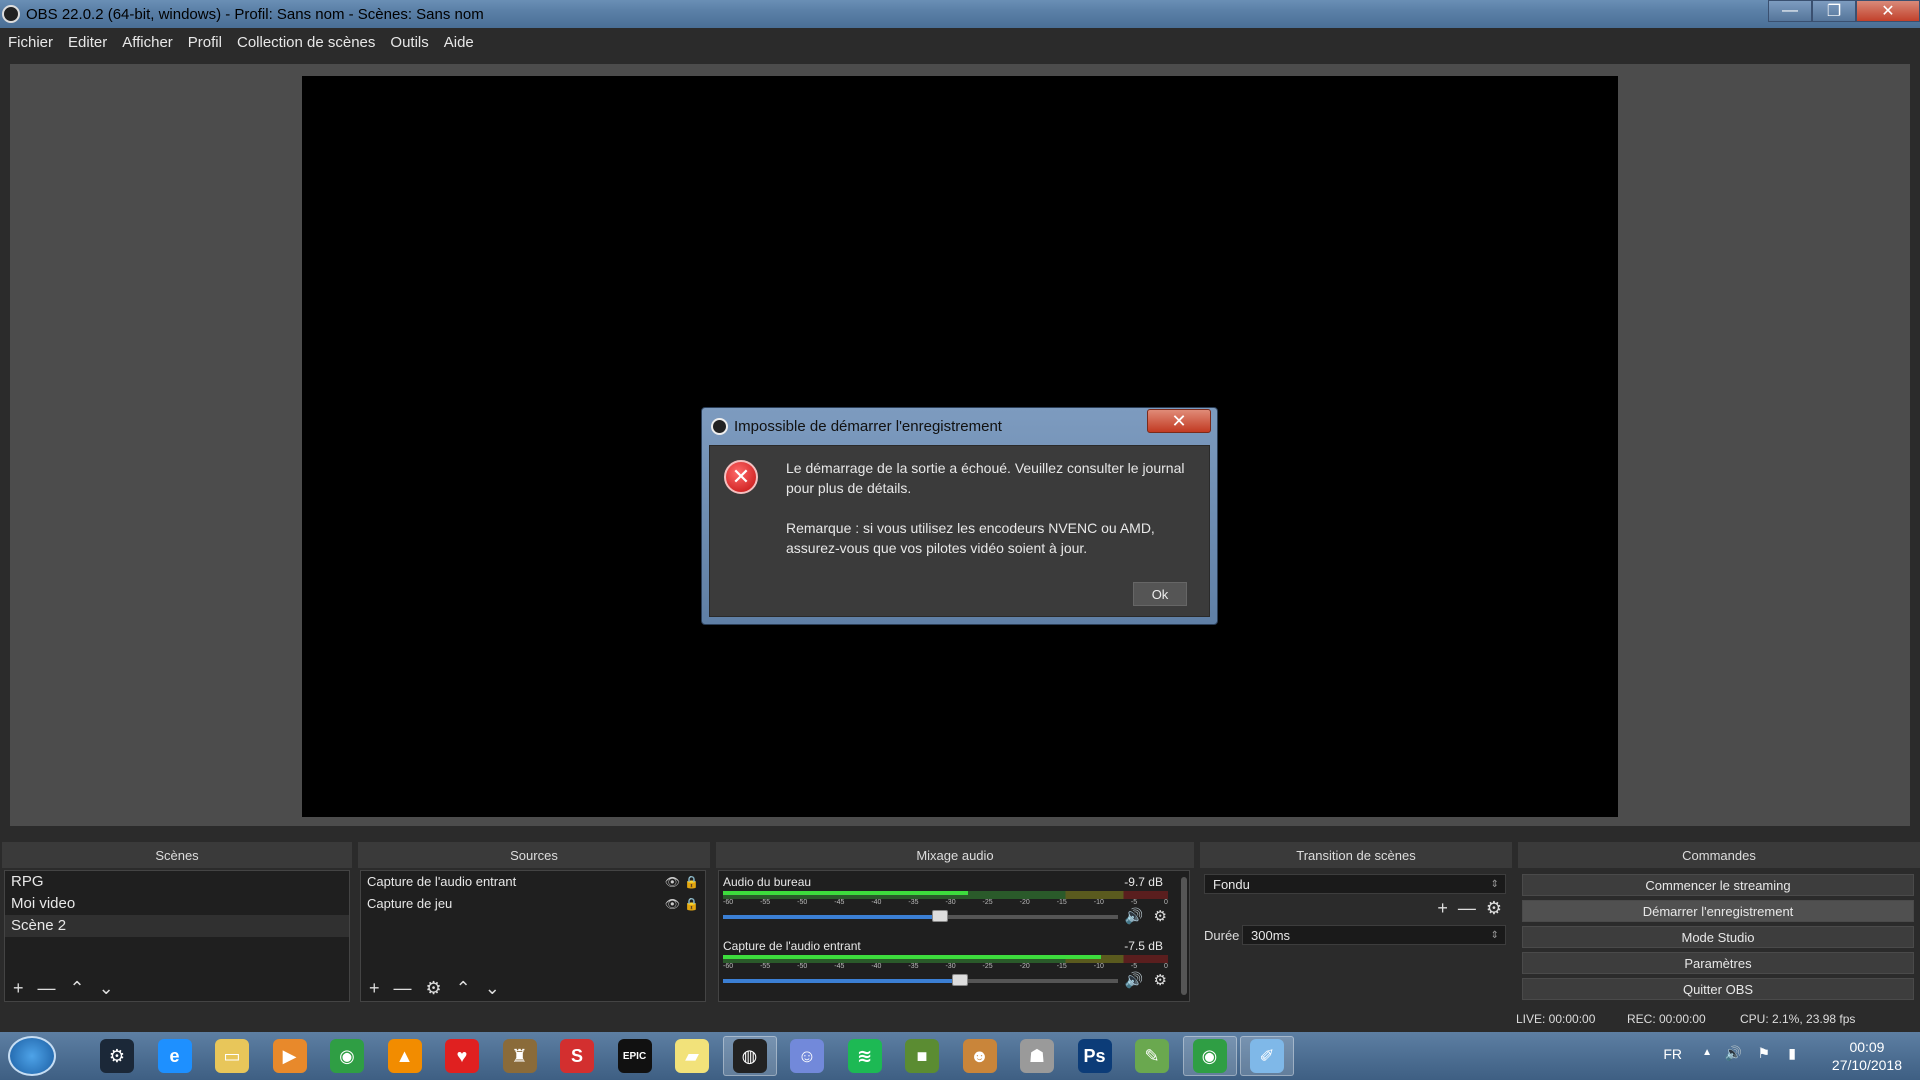  I want to click on paint-icon: ✐, so click(1267, 1056).